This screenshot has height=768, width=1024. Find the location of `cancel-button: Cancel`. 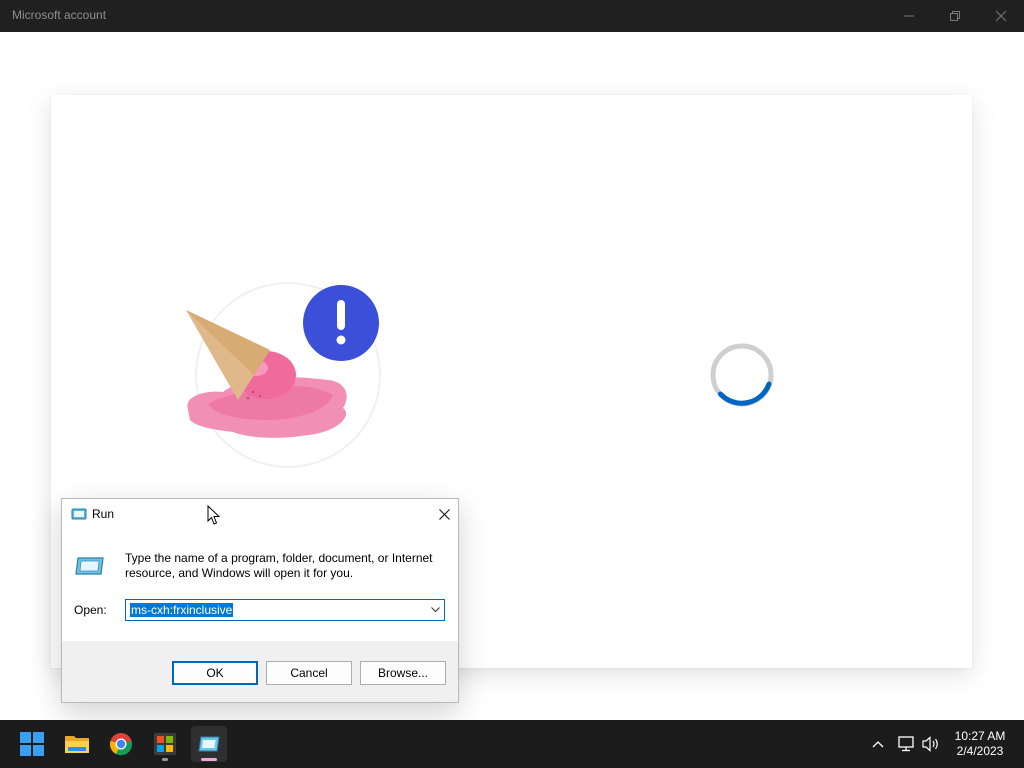

cancel-button: Cancel is located at coordinates (309, 673).